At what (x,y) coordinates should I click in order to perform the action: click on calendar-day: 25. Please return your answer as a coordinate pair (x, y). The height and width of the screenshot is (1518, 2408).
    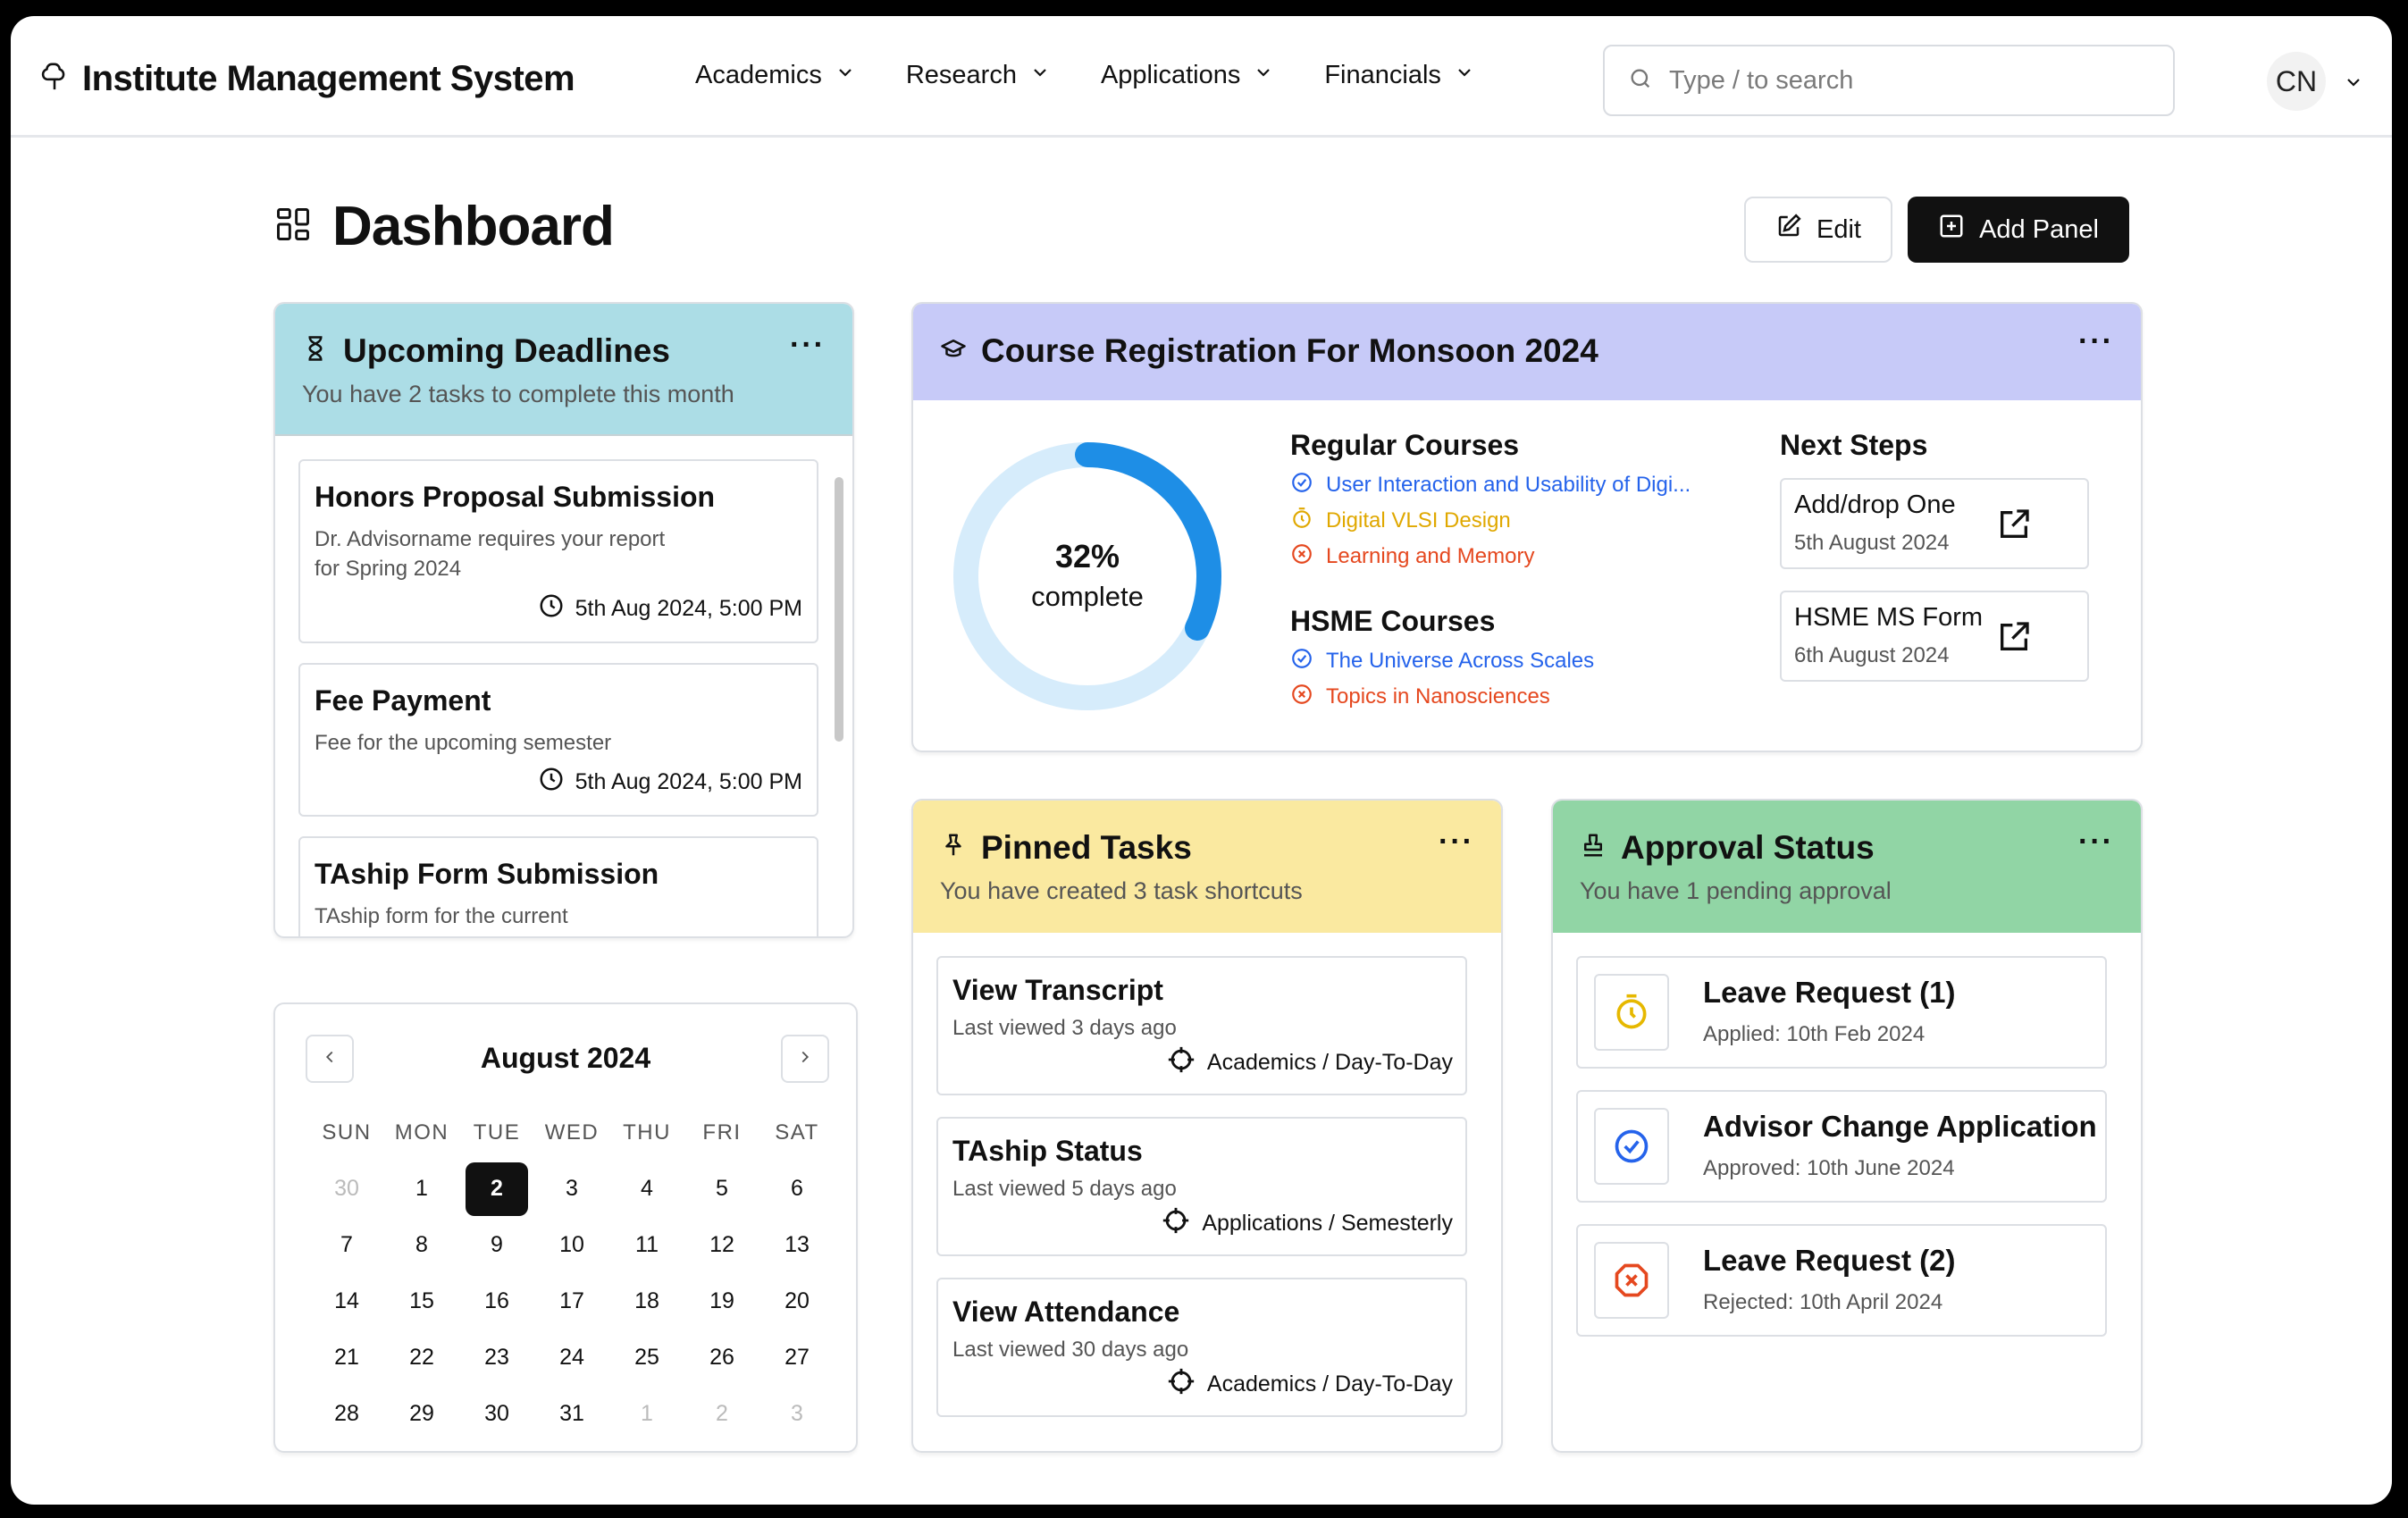
    Looking at the image, I should click on (646, 1358).